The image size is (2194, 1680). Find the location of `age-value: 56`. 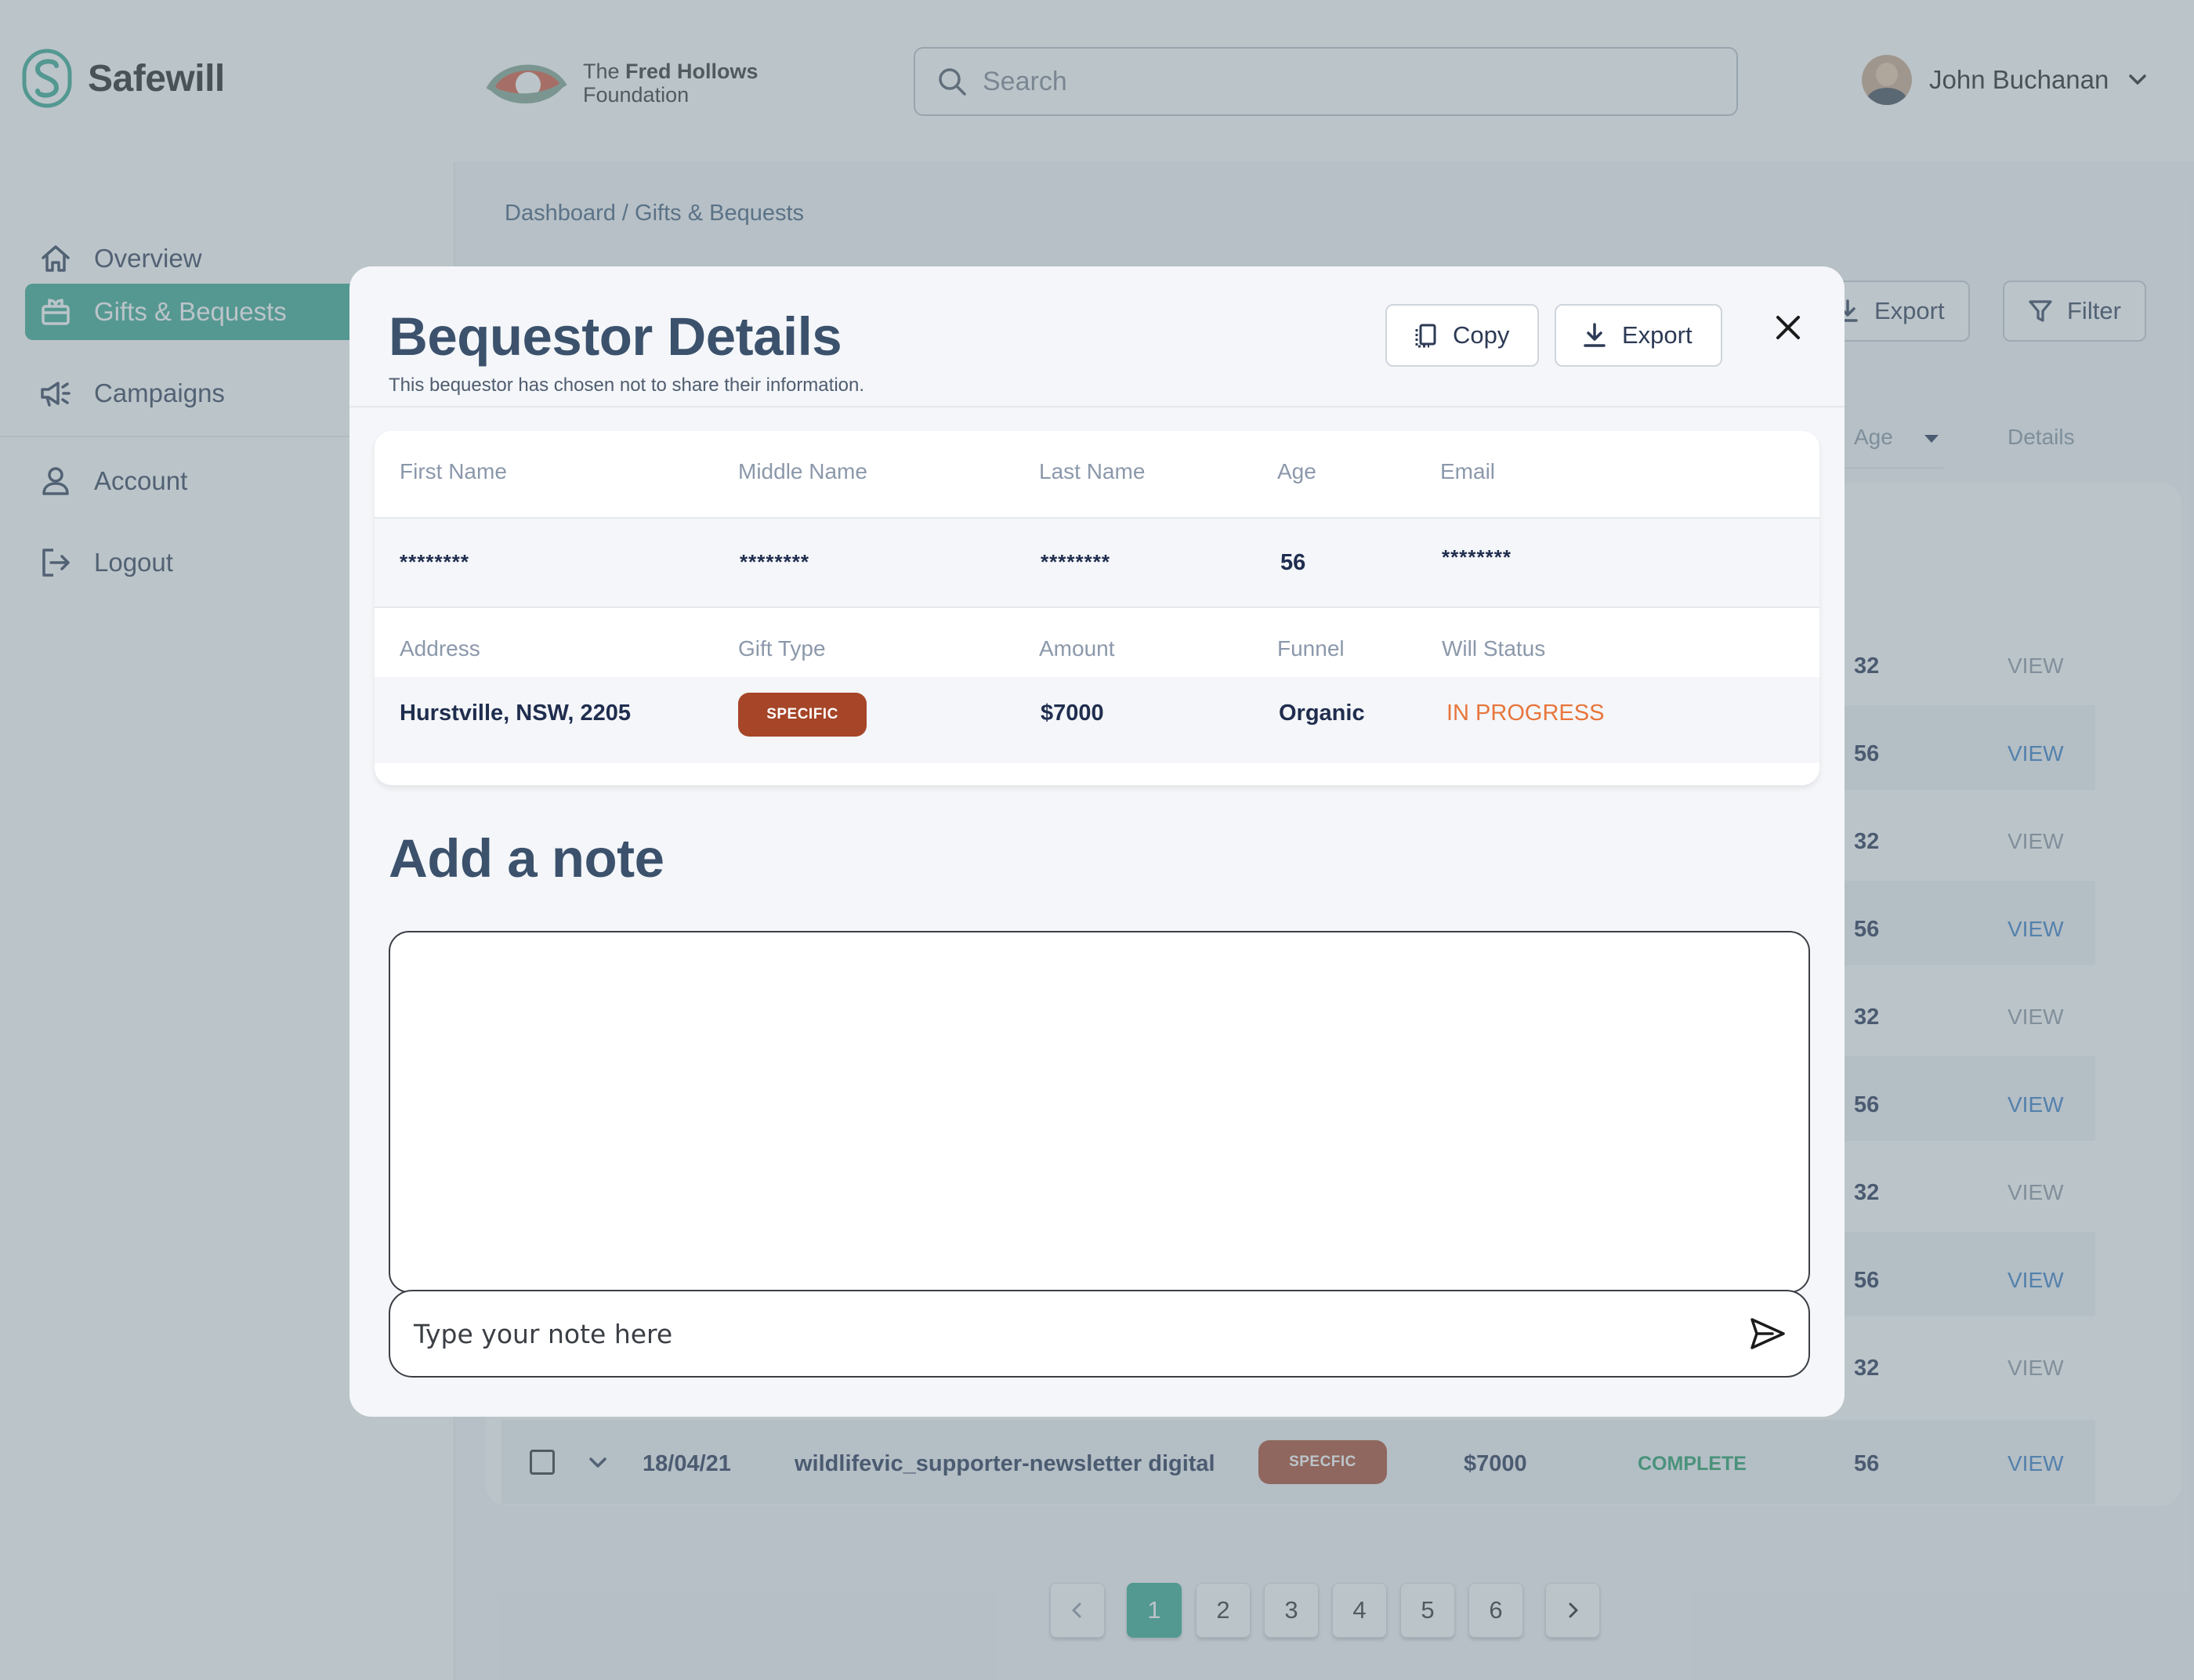

age-value: 56 is located at coordinates (1293, 562).